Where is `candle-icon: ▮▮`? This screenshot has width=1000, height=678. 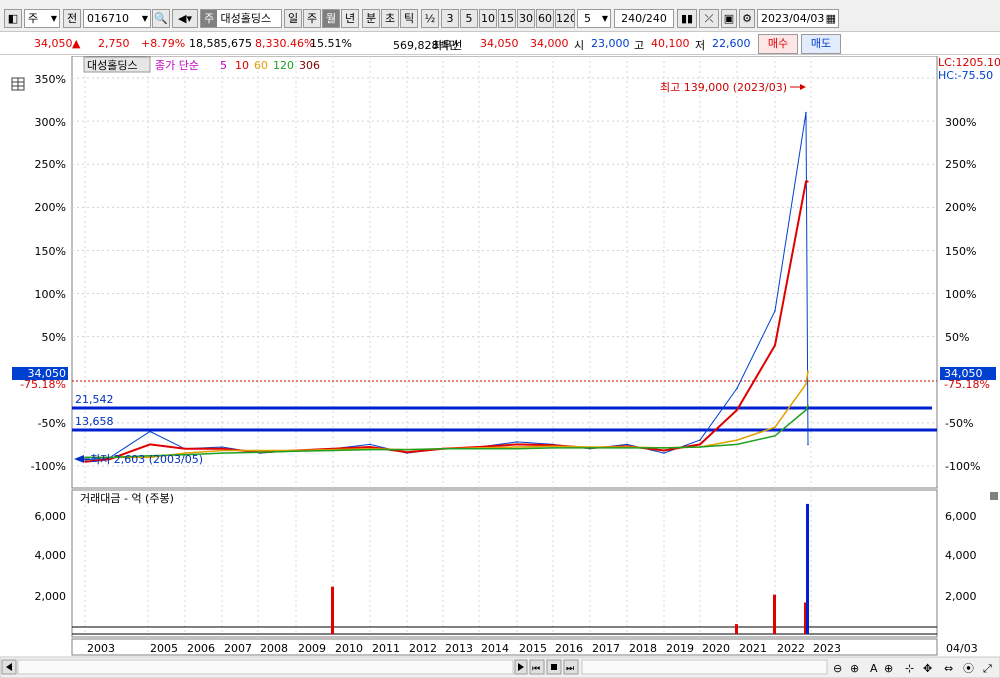 candle-icon: ▮▮ is located at coordinates (687, 18).